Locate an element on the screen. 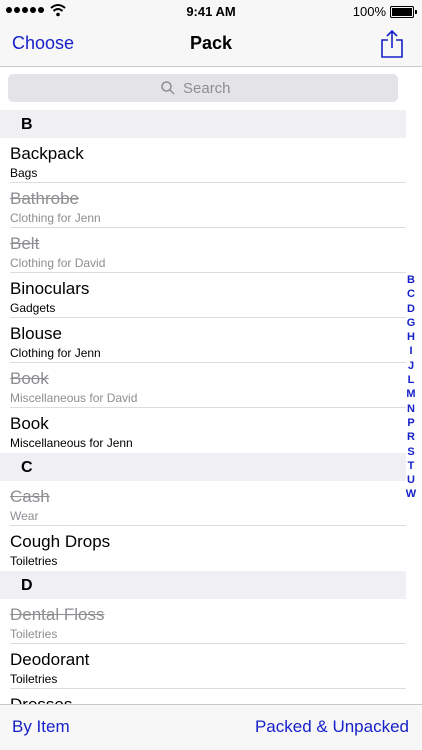  list-item: Blouse Clothing for Jenn is located at coordinates (203, 340).